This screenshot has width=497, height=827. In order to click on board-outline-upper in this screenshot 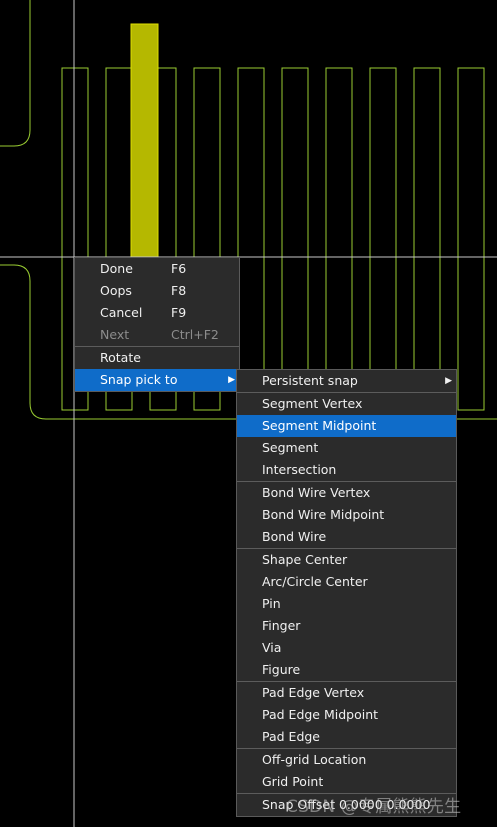, I will do `click(15, 73)`.